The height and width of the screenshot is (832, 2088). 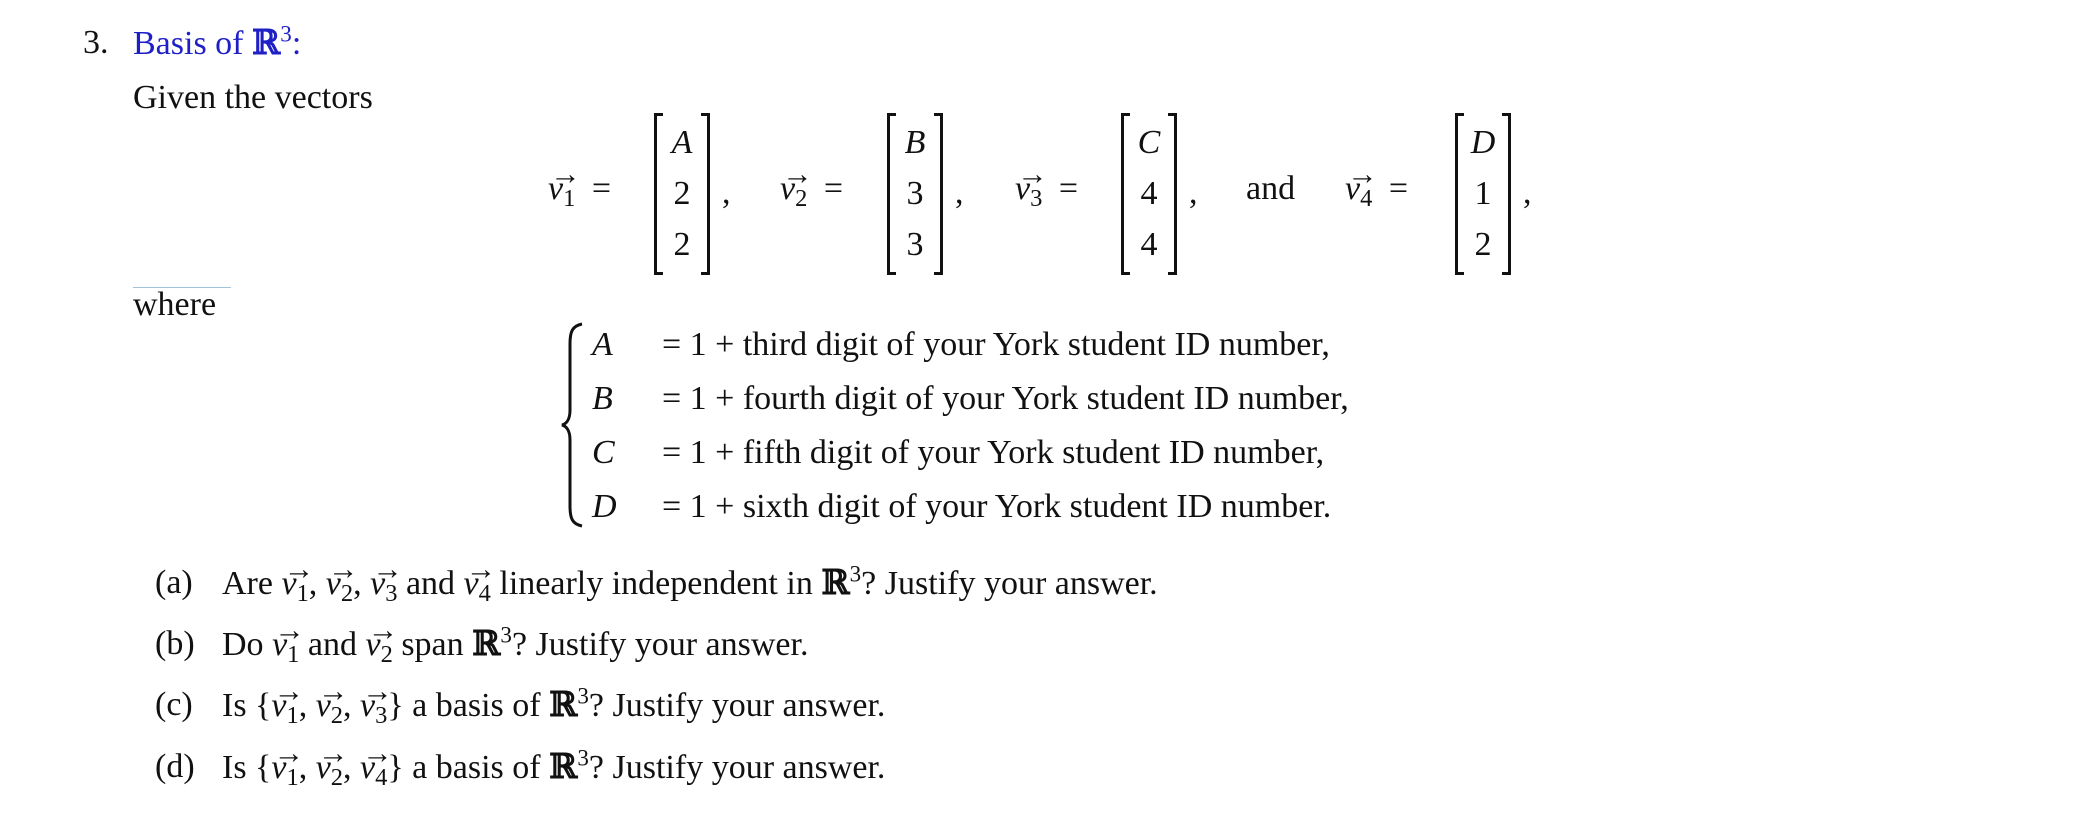 I want to click on definition-variable: C, so click(x=603, y=452).